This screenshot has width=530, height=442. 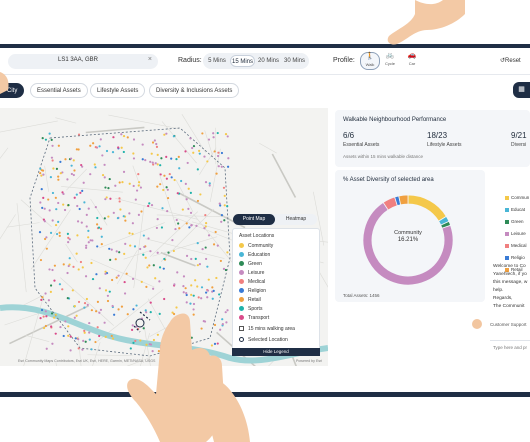 I want to click on profile-walk-button: 🚶 Walk, so click(x=370, y=61).